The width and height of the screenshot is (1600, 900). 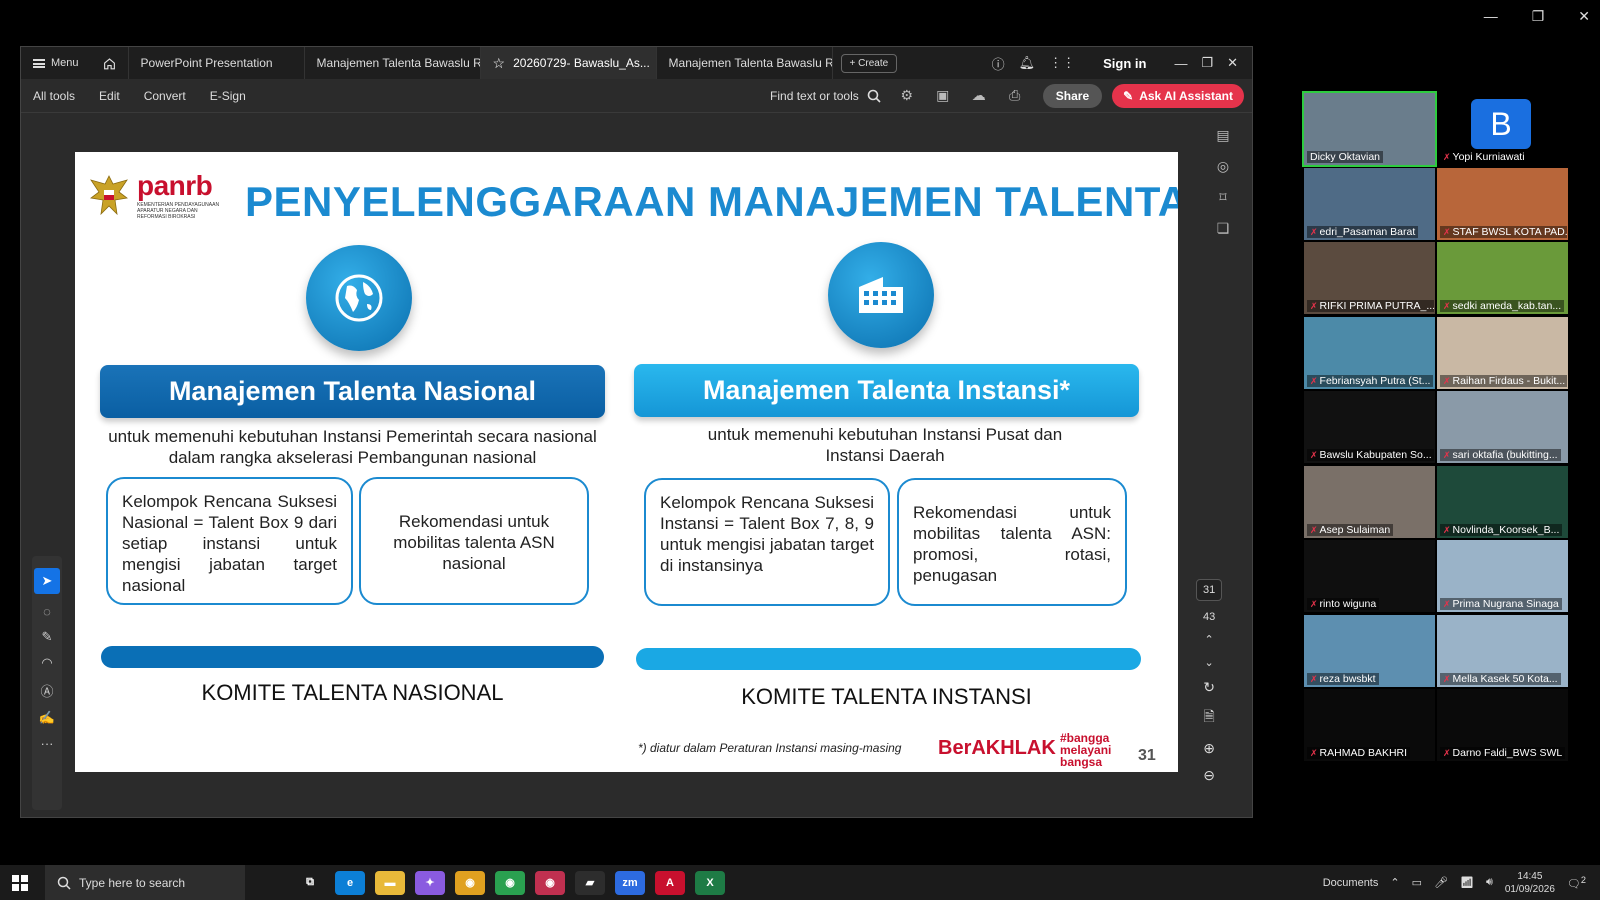 I want to click on zoom-icon: zm, so click(x=630, y=882).